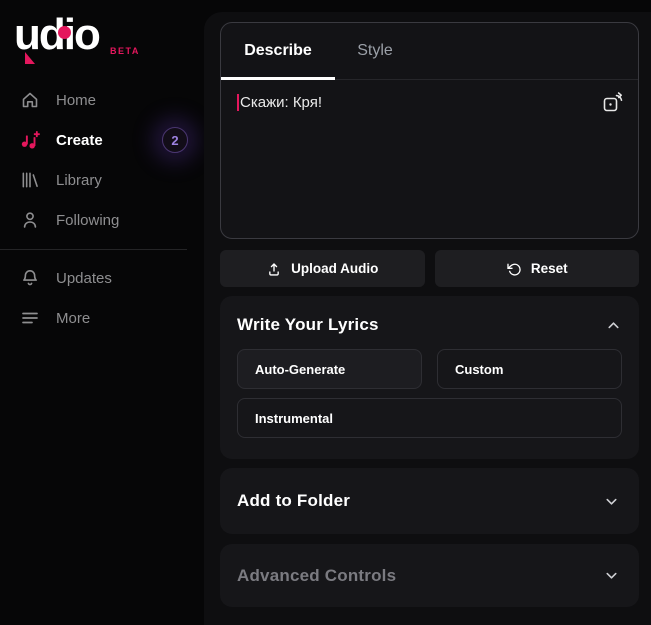  I want to click on random-prompt-button, so click(613, 103).